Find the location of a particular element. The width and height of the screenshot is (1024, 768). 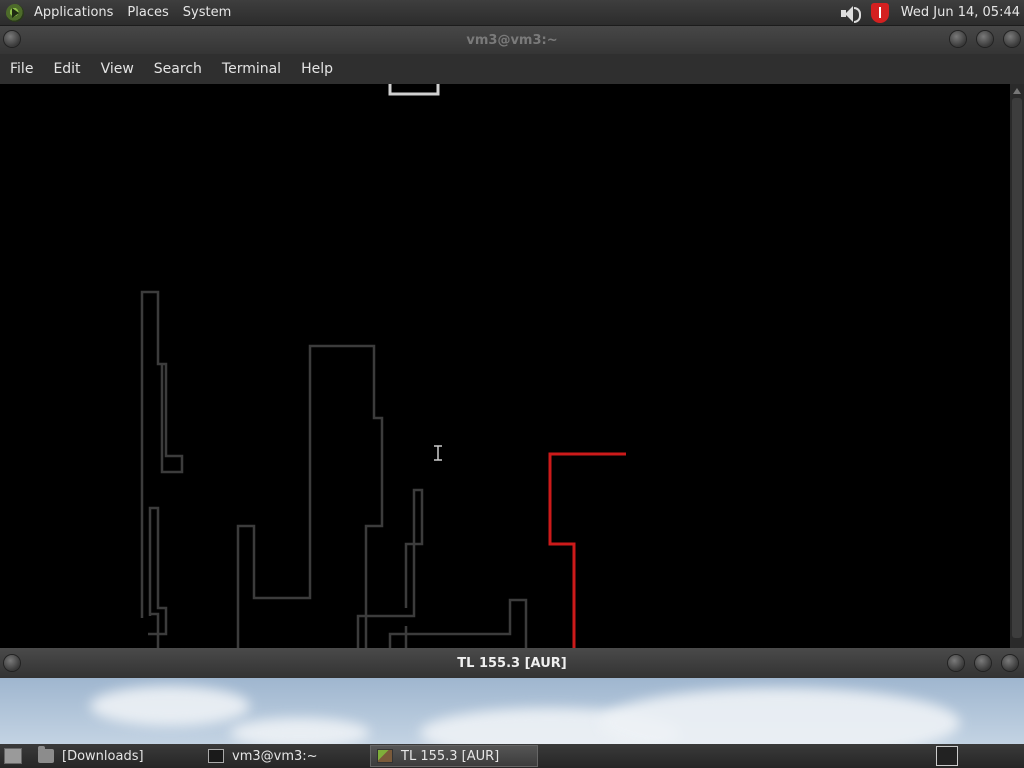

taskbar-item-game: TL 155.3 [AUR] is located at coordinates (454, 756).